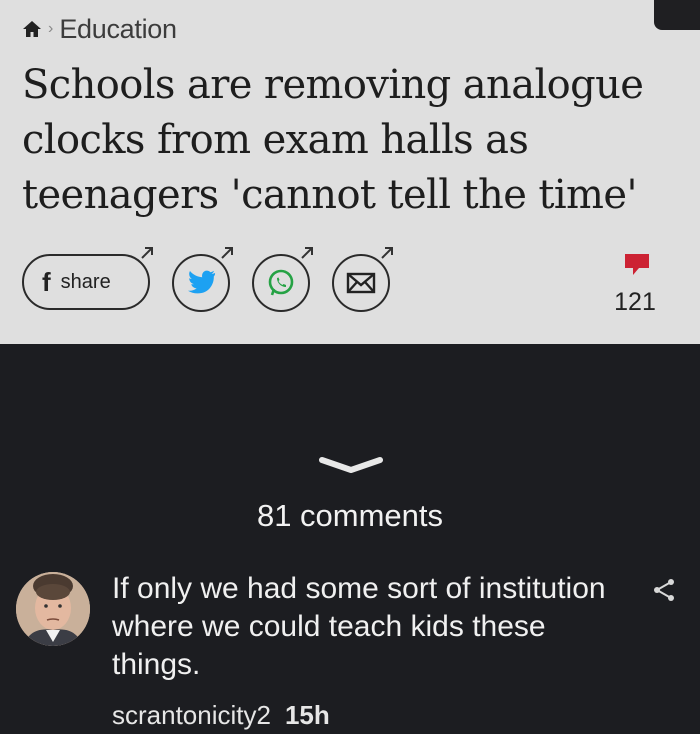  I want to click on comment-timestamp: 15h, so click(307, 715).